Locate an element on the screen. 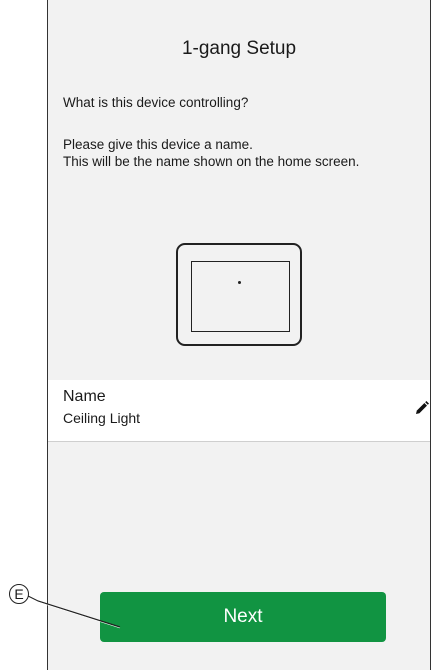  pencil-icon is located at coordinates (422, 408).